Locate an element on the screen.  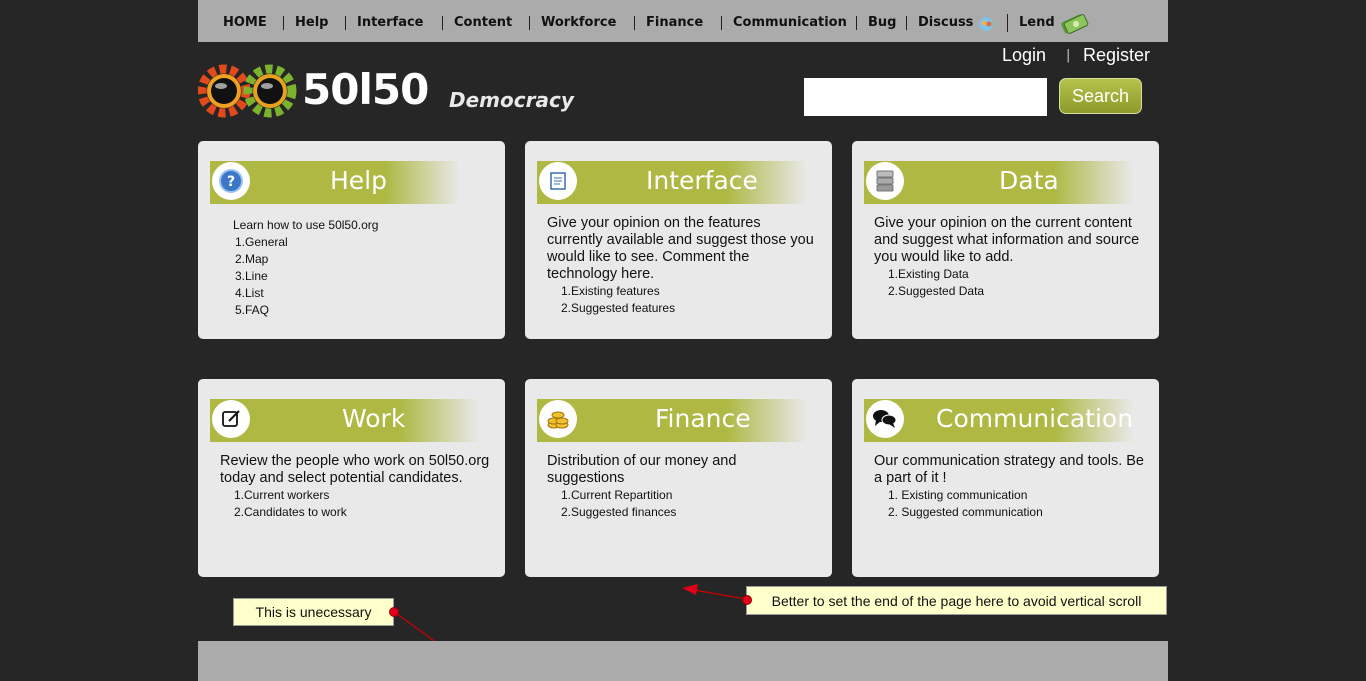
card-link: 4.List is located at coordinates (363, 293).